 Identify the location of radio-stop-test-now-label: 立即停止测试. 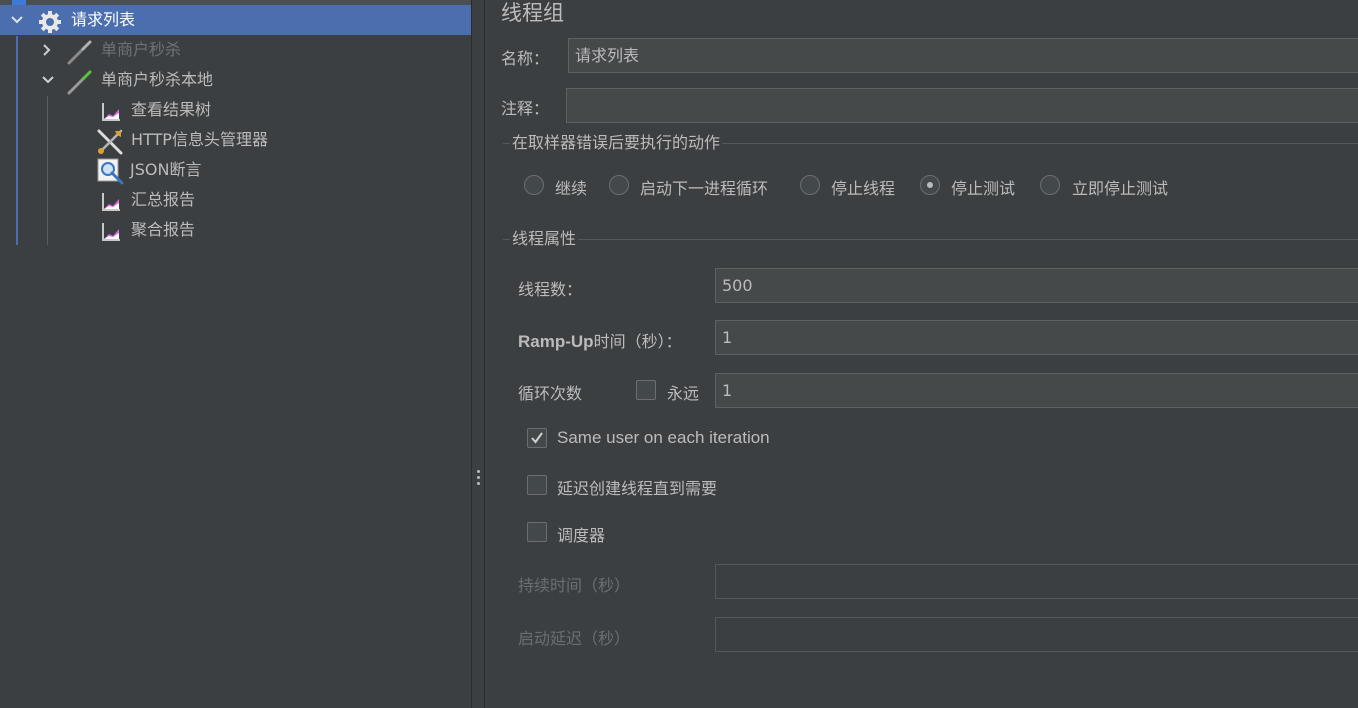
(1120, 188).